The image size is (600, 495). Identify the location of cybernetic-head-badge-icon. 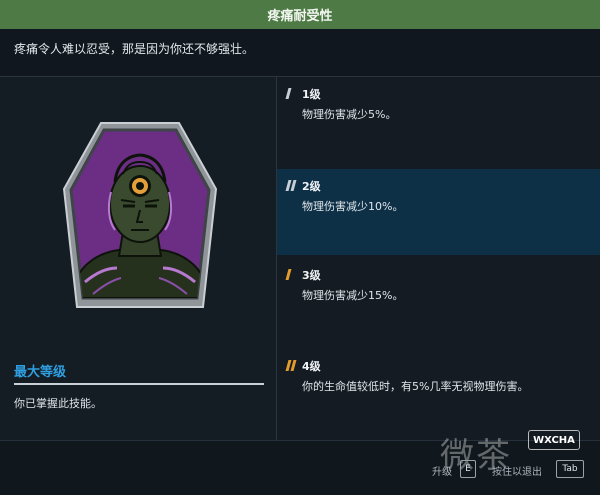
(140, 217).